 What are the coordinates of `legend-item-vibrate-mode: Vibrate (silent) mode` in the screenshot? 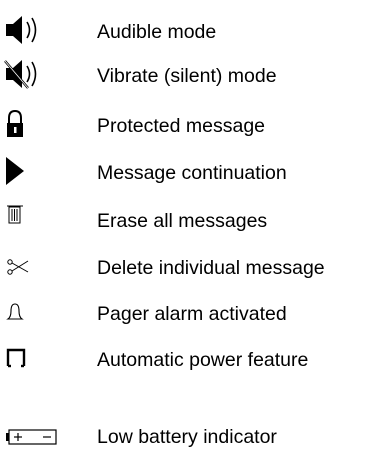 It's located at (189, 76).